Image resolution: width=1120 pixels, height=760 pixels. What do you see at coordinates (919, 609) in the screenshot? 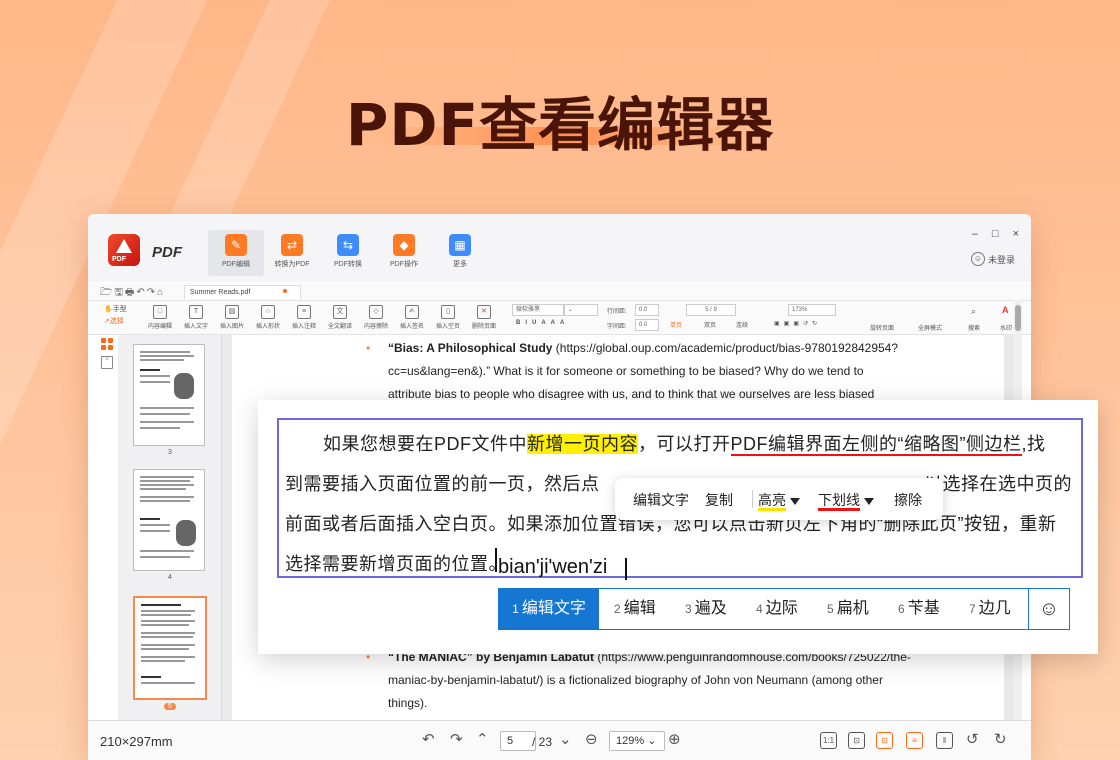
I see `ime-candidate: 6 苄基` at bounding box center [919, 609].